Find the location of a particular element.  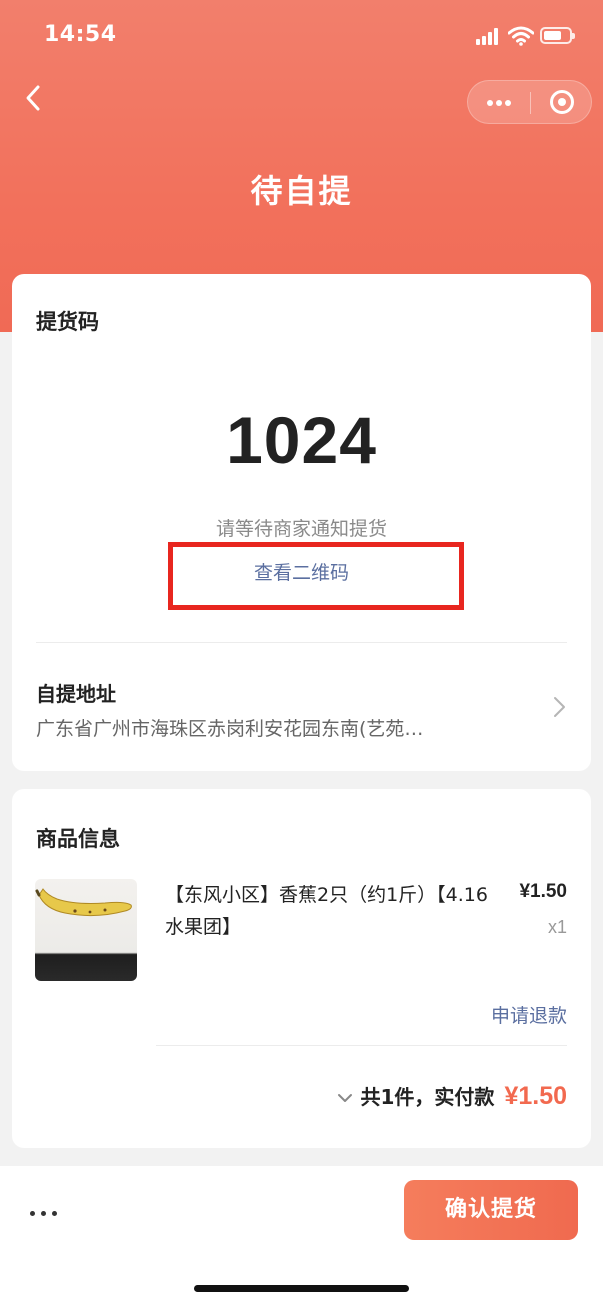

close-miniapp-button is located at coordinates (562, 102).